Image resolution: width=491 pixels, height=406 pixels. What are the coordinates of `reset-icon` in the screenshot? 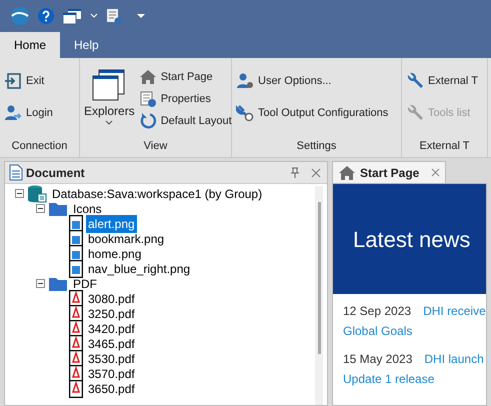 It's located at (147, 121).